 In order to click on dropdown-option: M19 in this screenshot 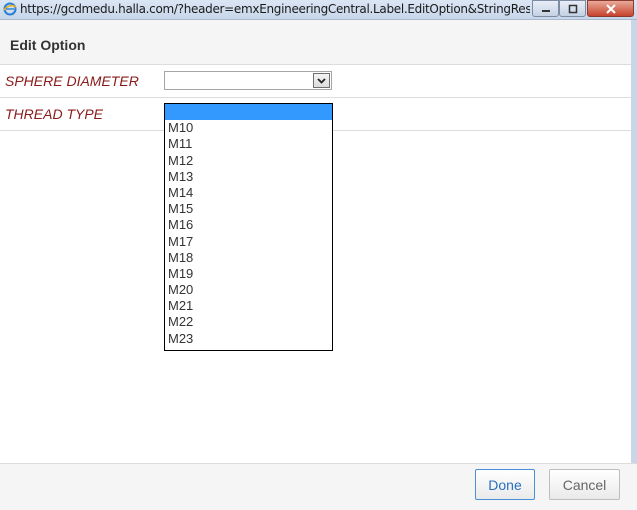, I will do `click(248, 274)`.